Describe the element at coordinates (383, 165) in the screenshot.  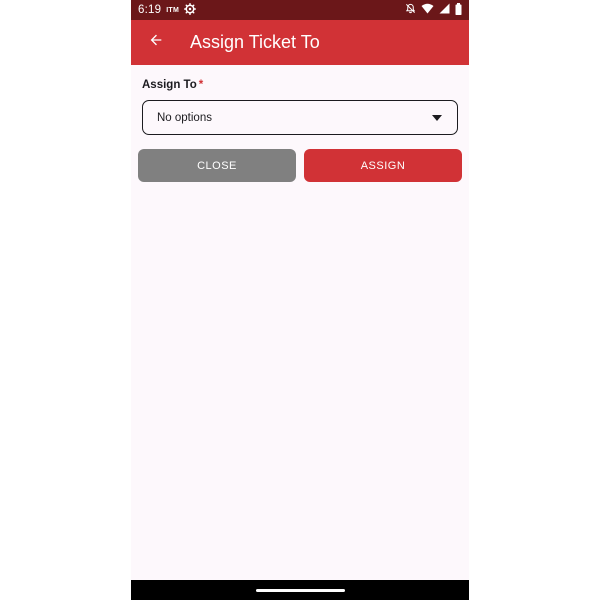
I see `assign-button: ASSIGN` at that location.